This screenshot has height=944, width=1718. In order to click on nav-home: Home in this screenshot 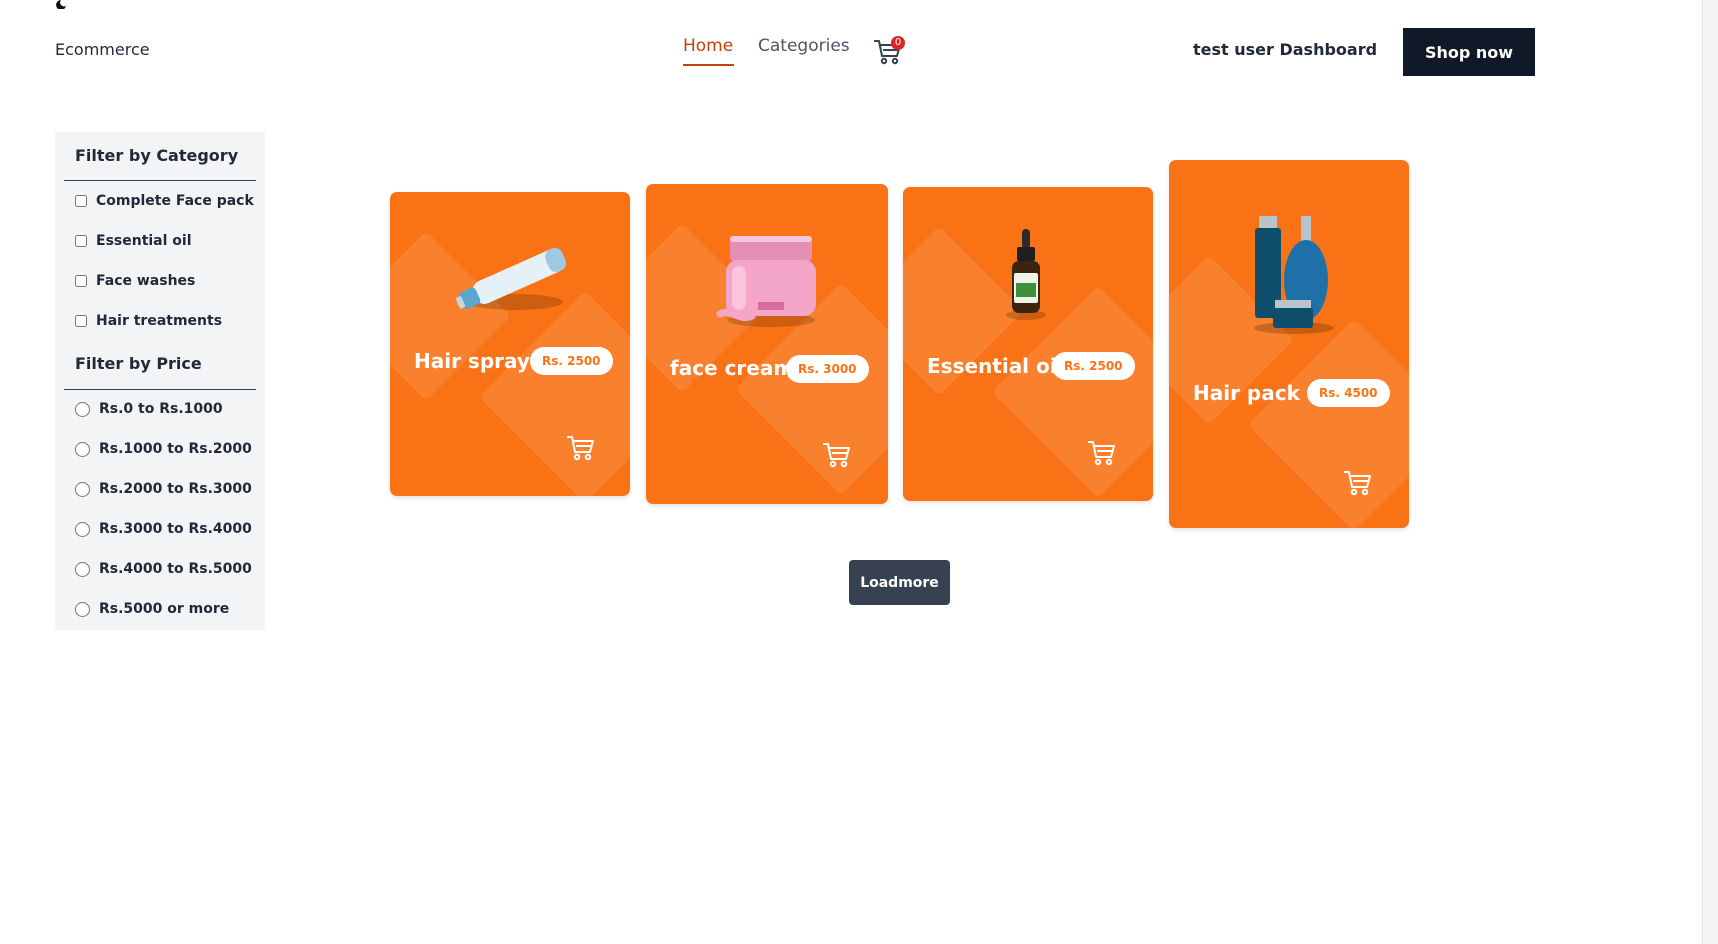, I will do `click(708, 46)`.